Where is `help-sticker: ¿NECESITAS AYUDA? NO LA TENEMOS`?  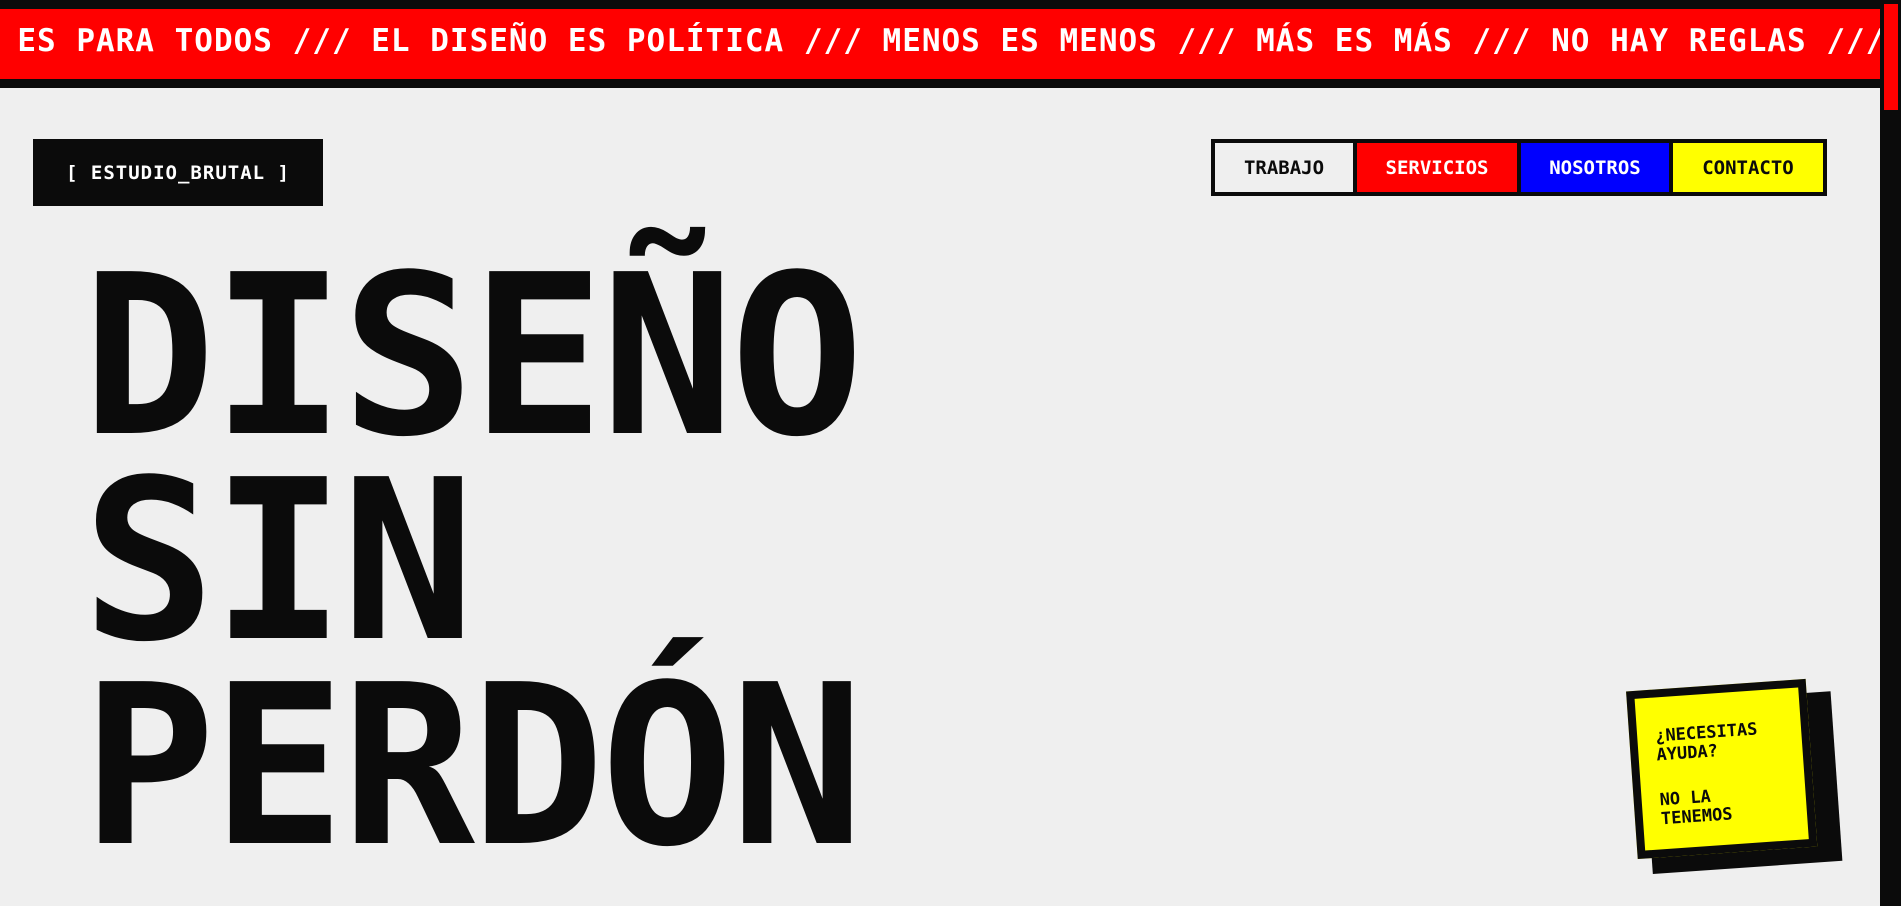
help-sticker: ¿NECESITAS AYUDA? NO LA TENEMOS is located at coordinates (1736, 776).